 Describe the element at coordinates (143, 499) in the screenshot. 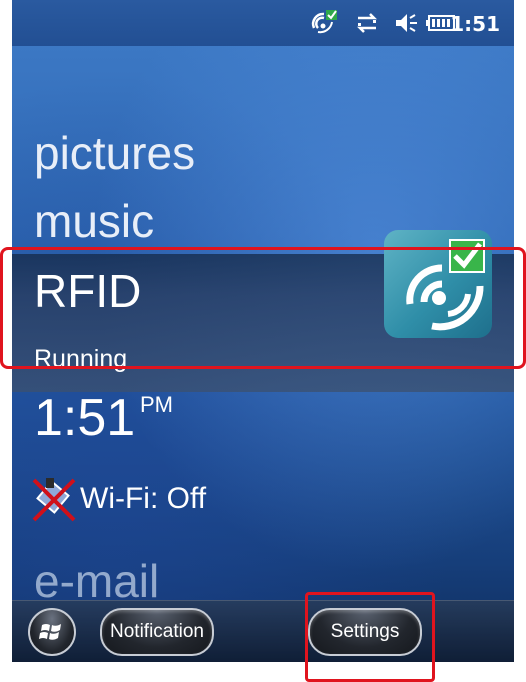

I see `wifi-status: Wi-Fi: Off` at that location.